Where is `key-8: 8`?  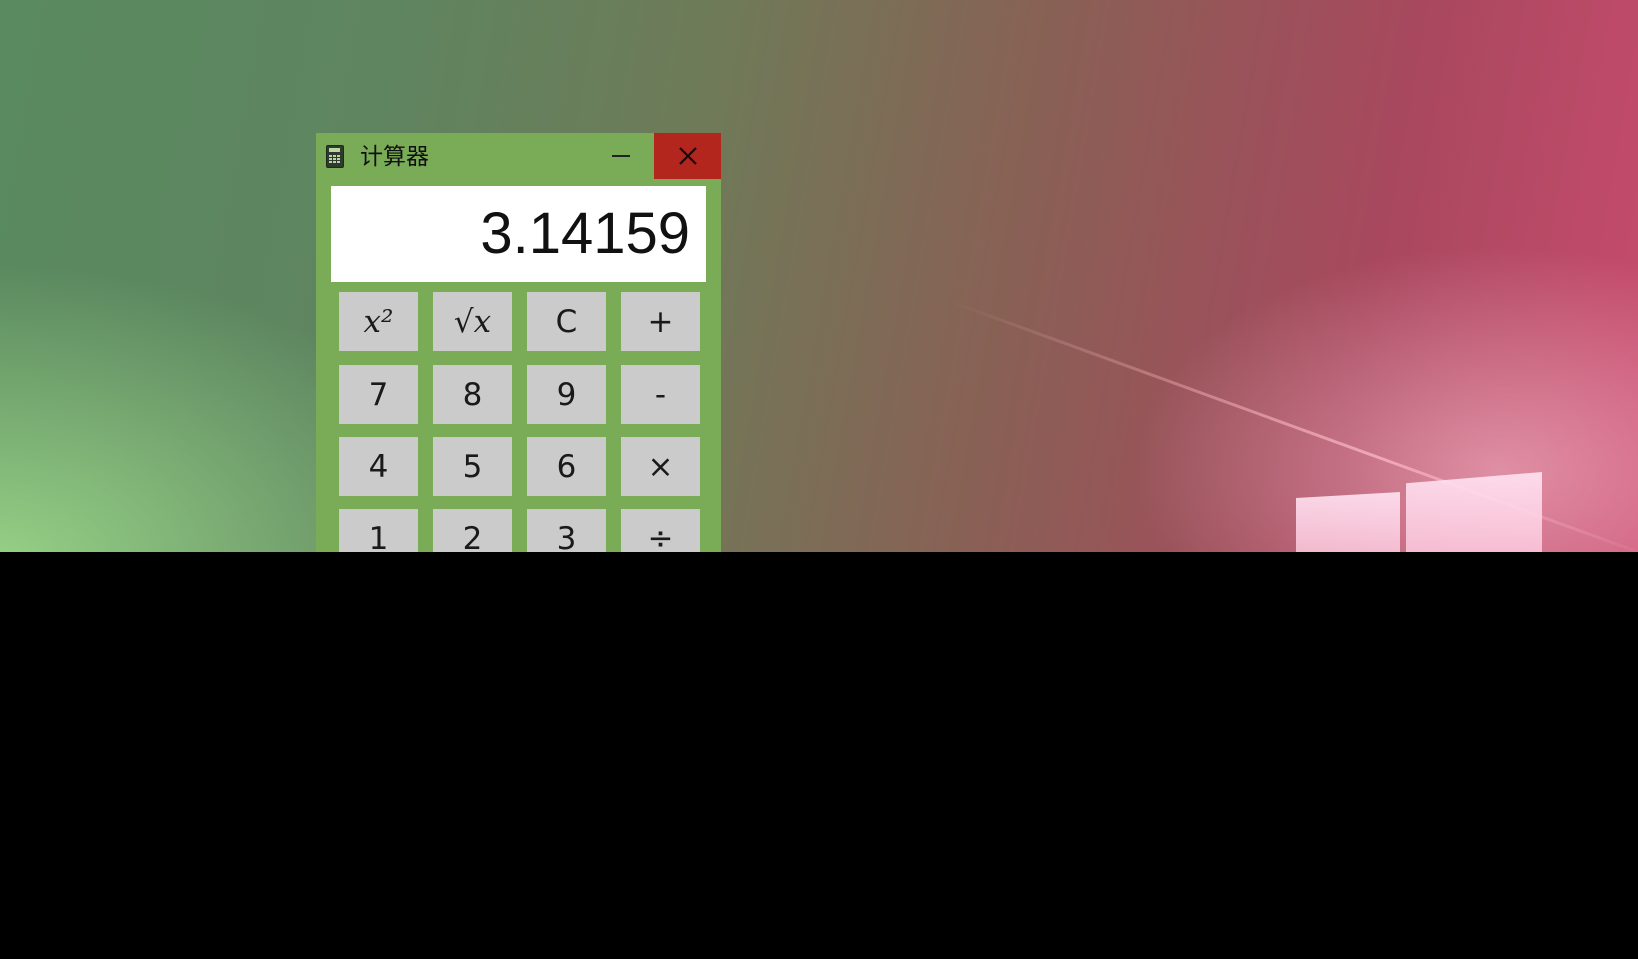
key-8: 8 is located at coordinates (472, 394).